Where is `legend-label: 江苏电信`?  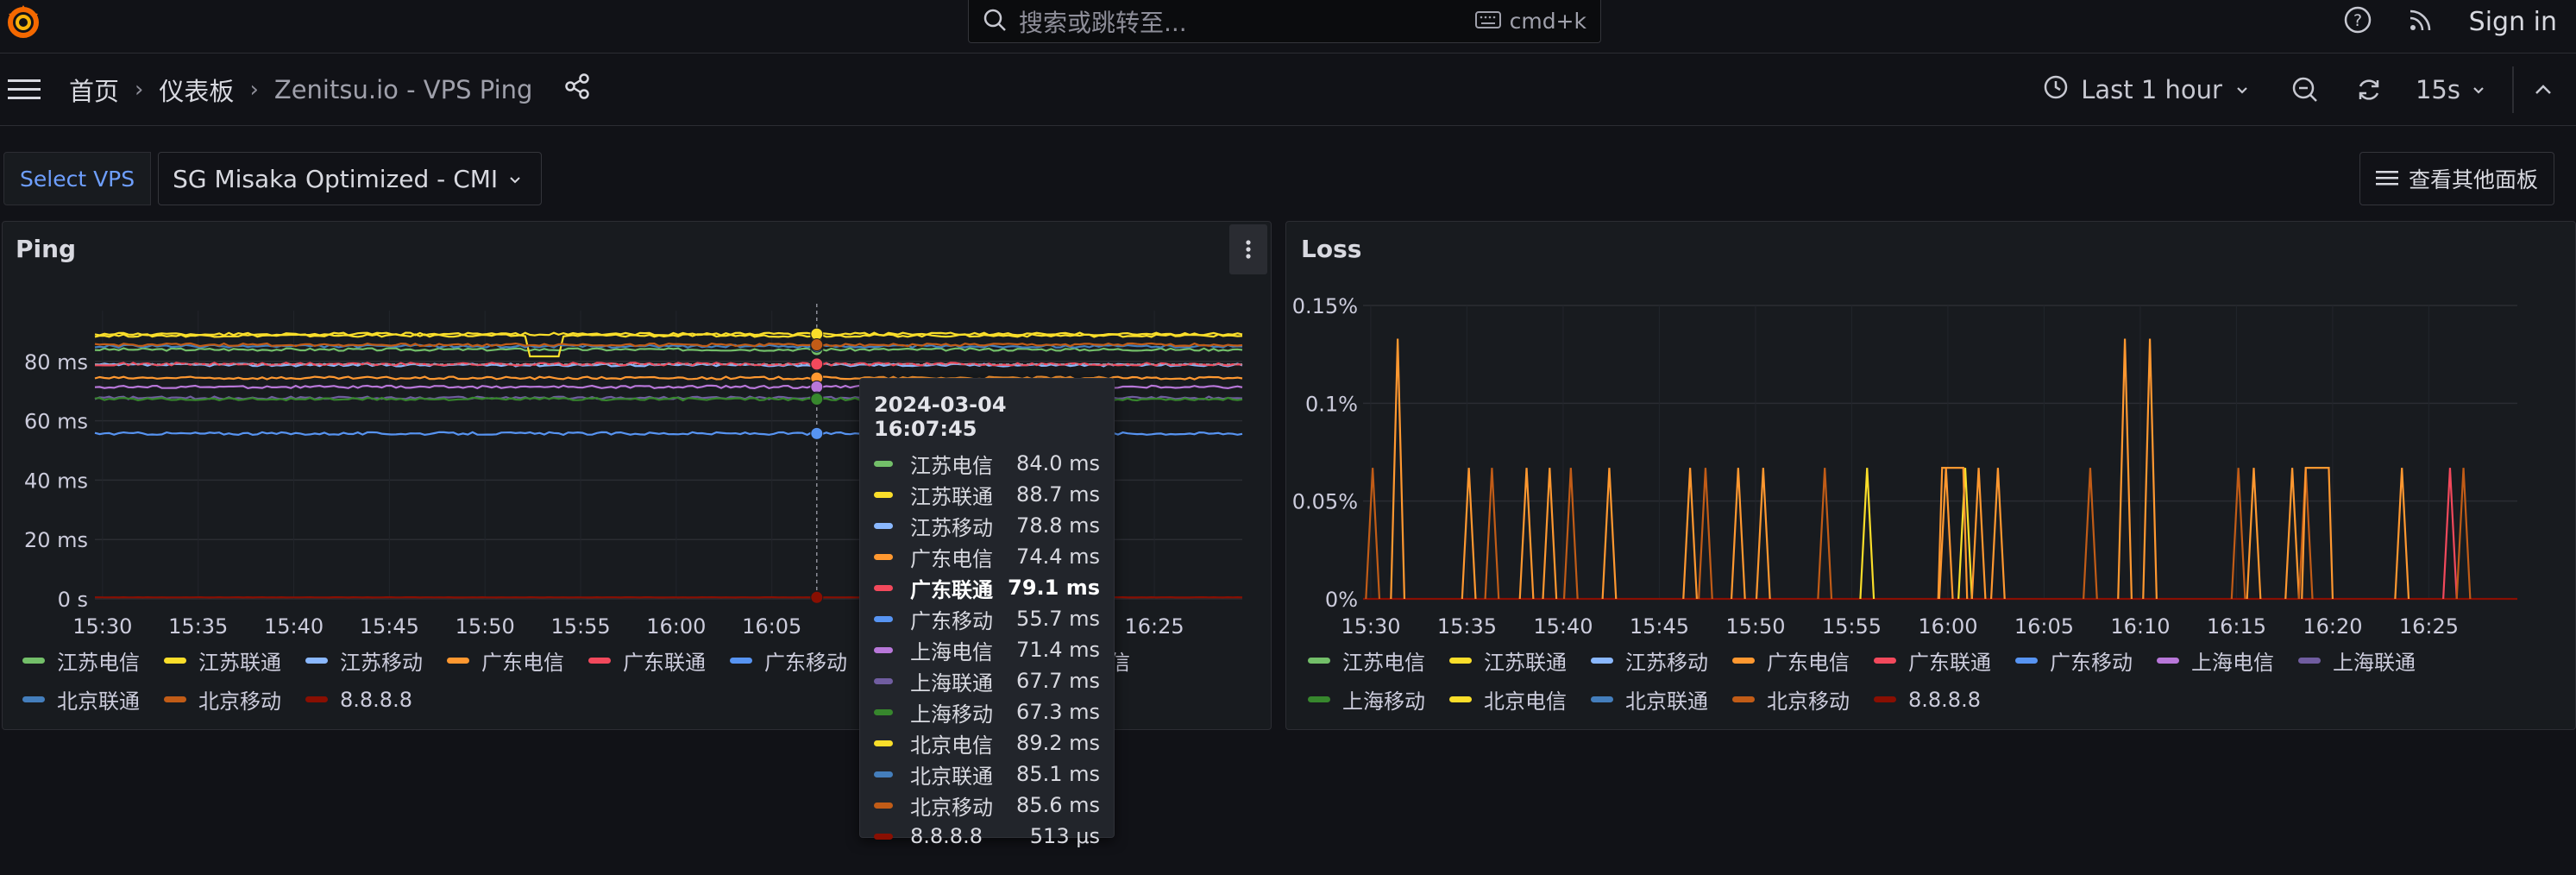
legend-label: 江苏电信 is located at coordinates (1383, 663).